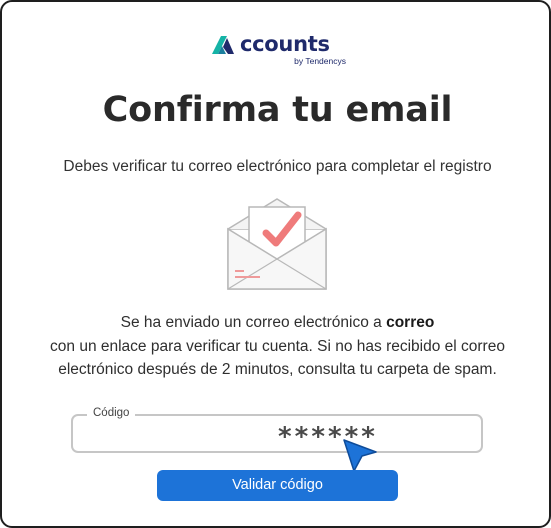 This screenshot has width=551, height=528. I want to click on mouse-pointer-icon, so click(360, 455).